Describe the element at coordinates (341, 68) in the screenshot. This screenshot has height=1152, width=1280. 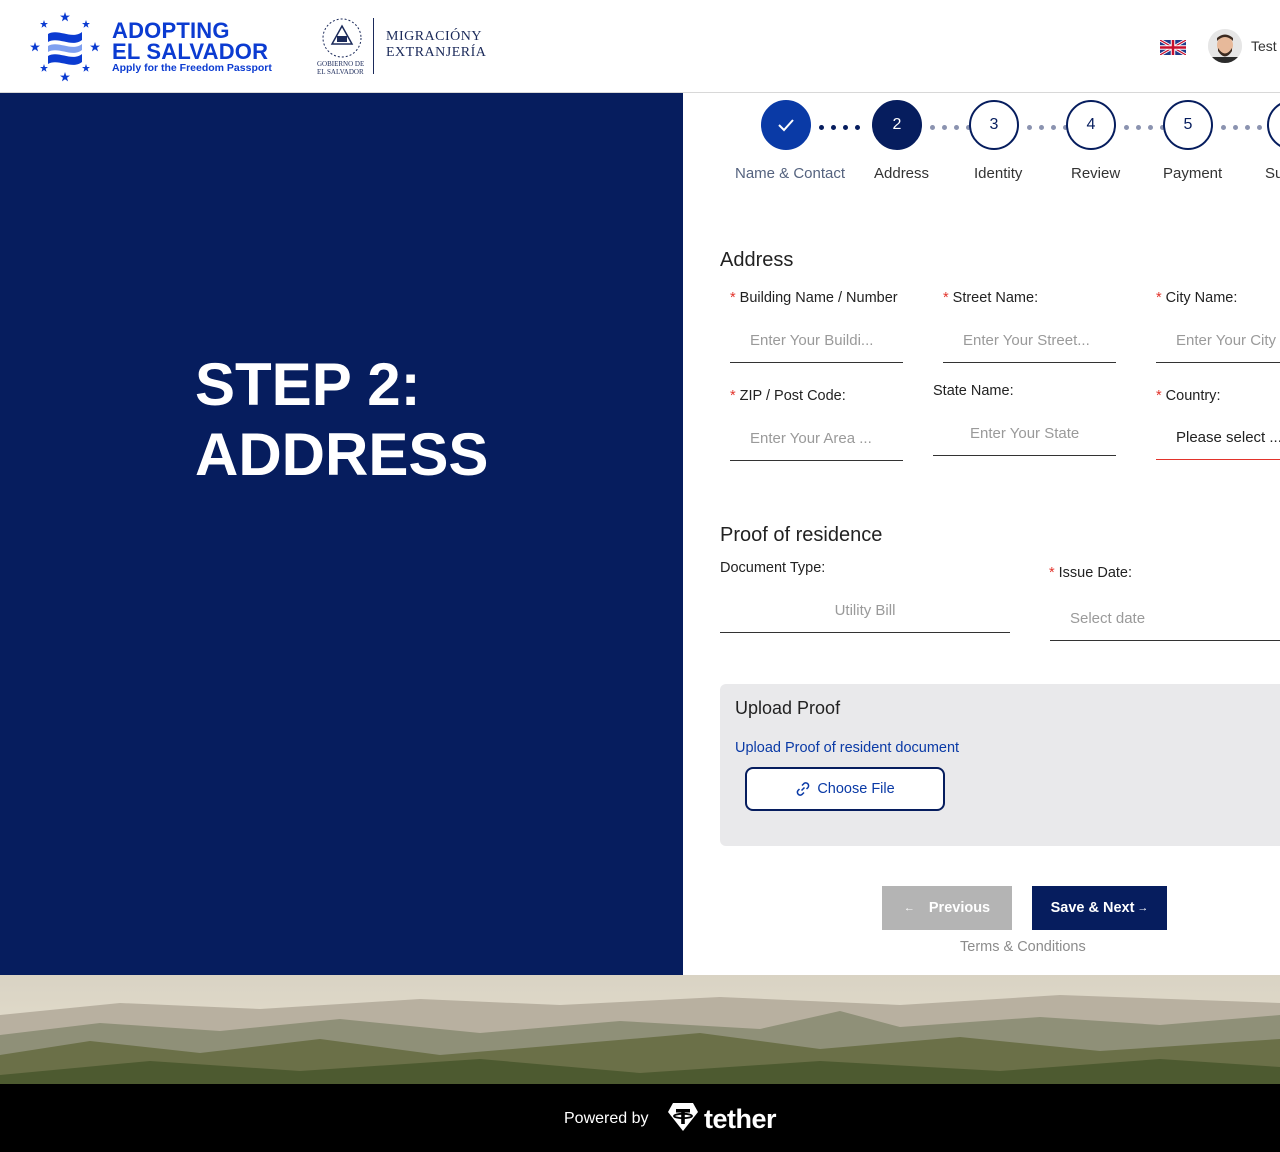
I see `gov-small-text: GOBIERNO DE EL SALVADOR` at that location.